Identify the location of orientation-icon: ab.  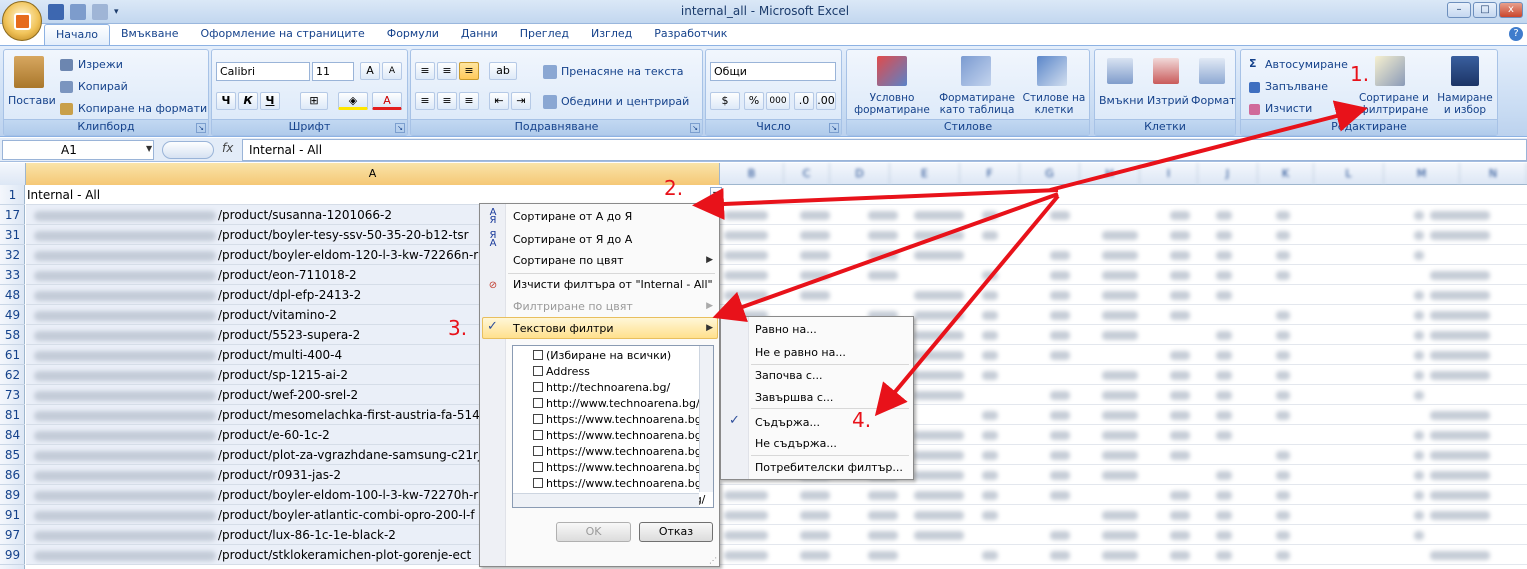
(503, 71).